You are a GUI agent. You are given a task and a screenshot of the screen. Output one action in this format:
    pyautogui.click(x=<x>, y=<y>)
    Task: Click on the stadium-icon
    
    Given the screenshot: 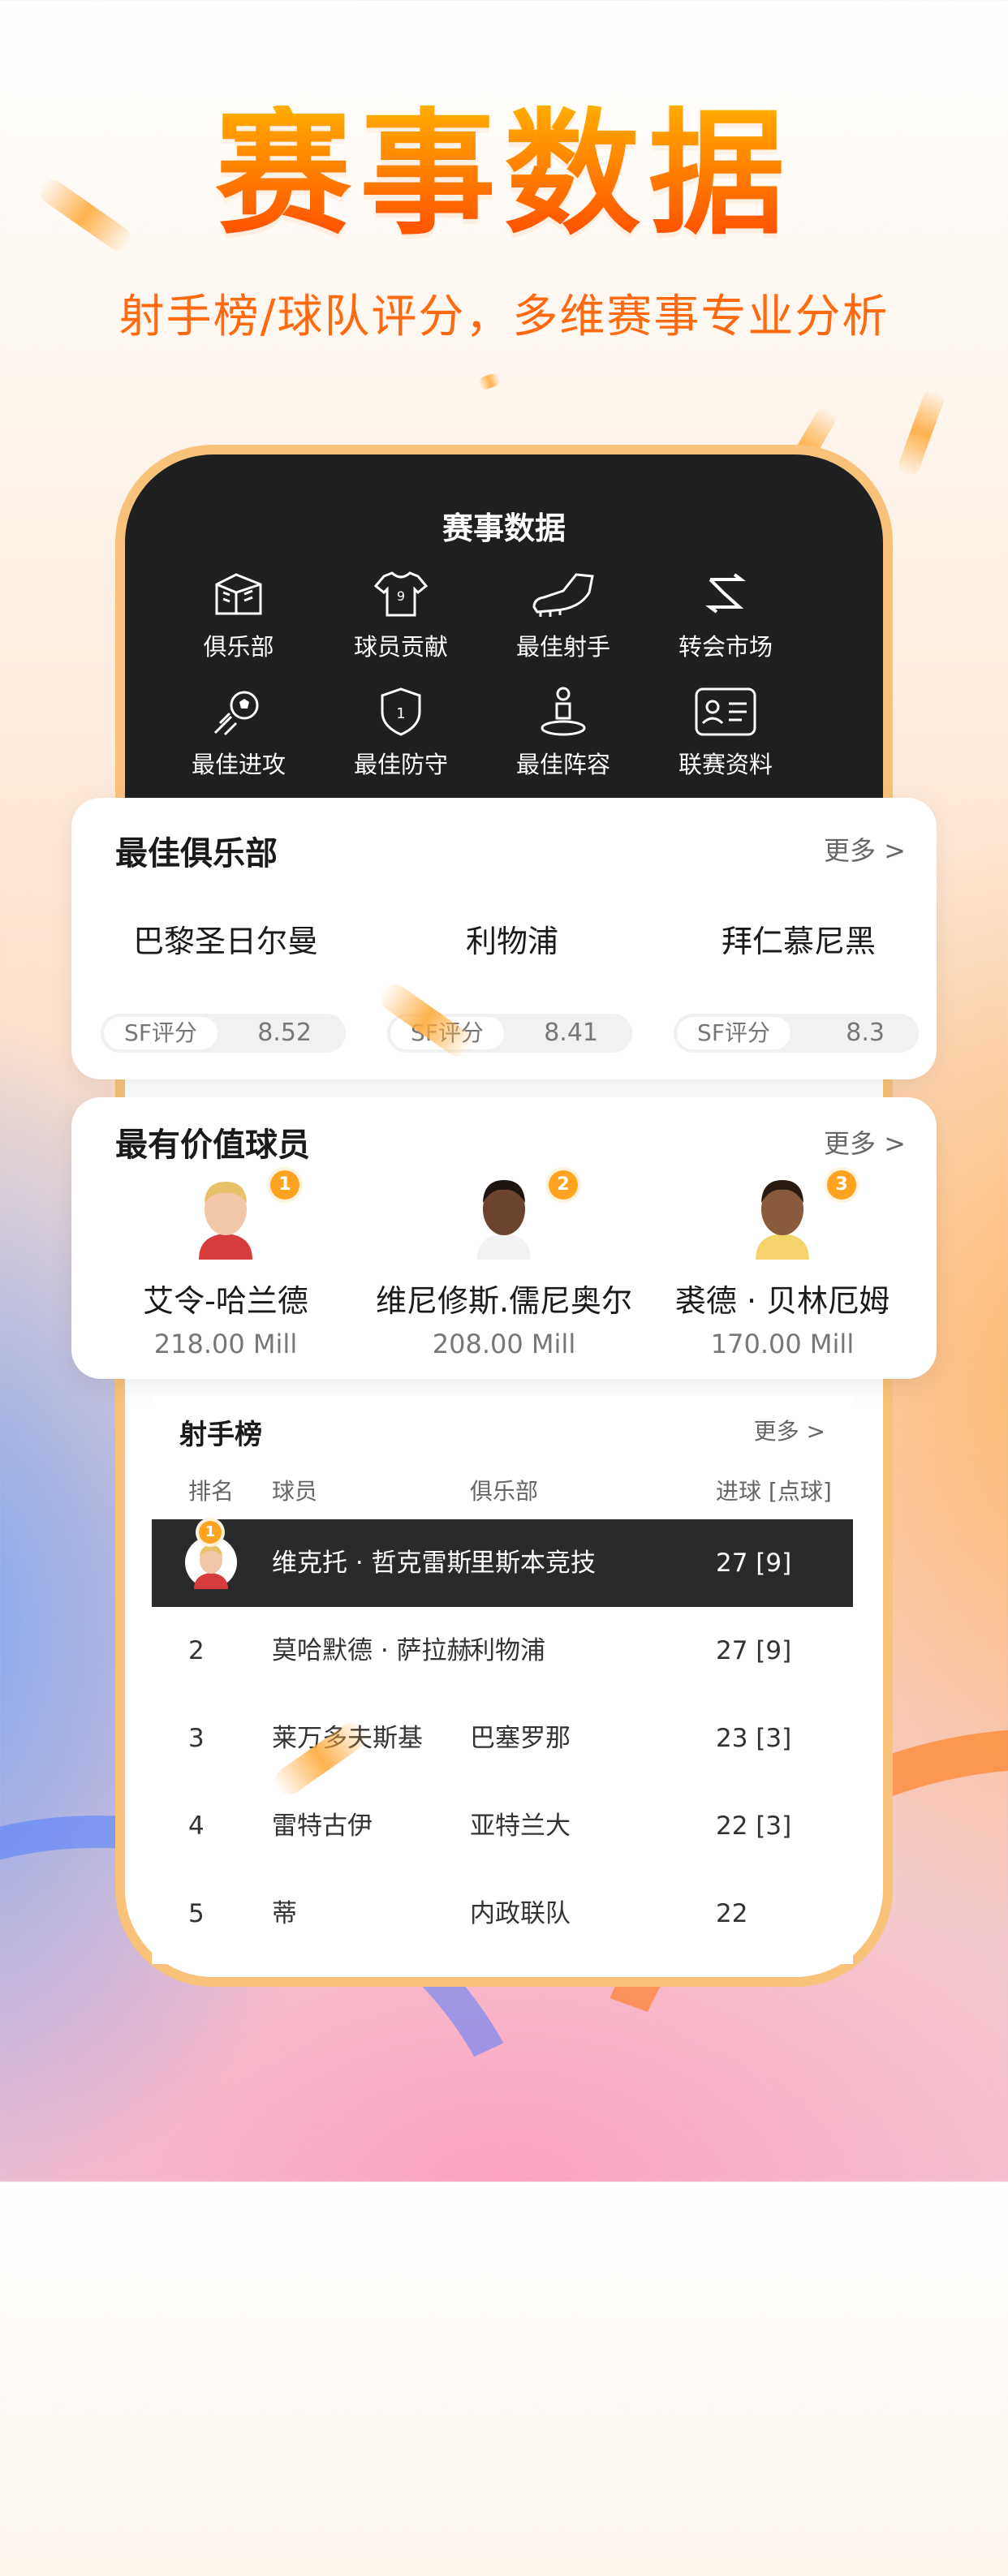 What is the action you would take?
    pyautogui.click(x=239, y=594)
    